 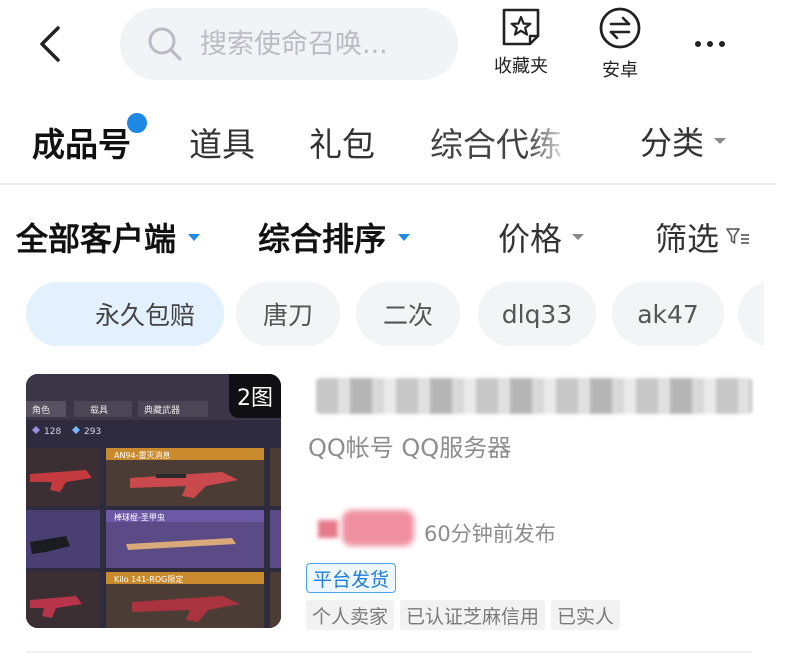 What do you see at coordinates (521, 66) in the screenshot?
I see `favorites-label: 收藏夹` at bounding box center [521, 66].